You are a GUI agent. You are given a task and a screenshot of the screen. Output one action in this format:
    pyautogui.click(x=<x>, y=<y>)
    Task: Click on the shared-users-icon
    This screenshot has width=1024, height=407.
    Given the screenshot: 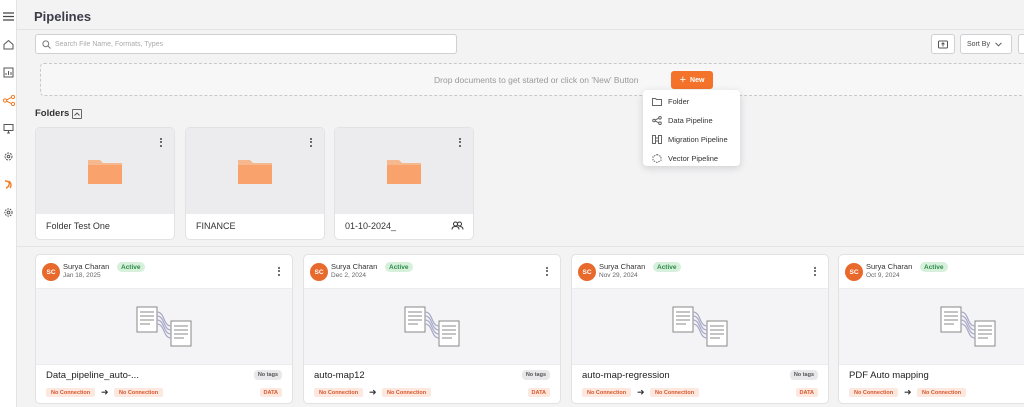 What is the action you would take?
    pyautogui.click(x=457, y=225)
    